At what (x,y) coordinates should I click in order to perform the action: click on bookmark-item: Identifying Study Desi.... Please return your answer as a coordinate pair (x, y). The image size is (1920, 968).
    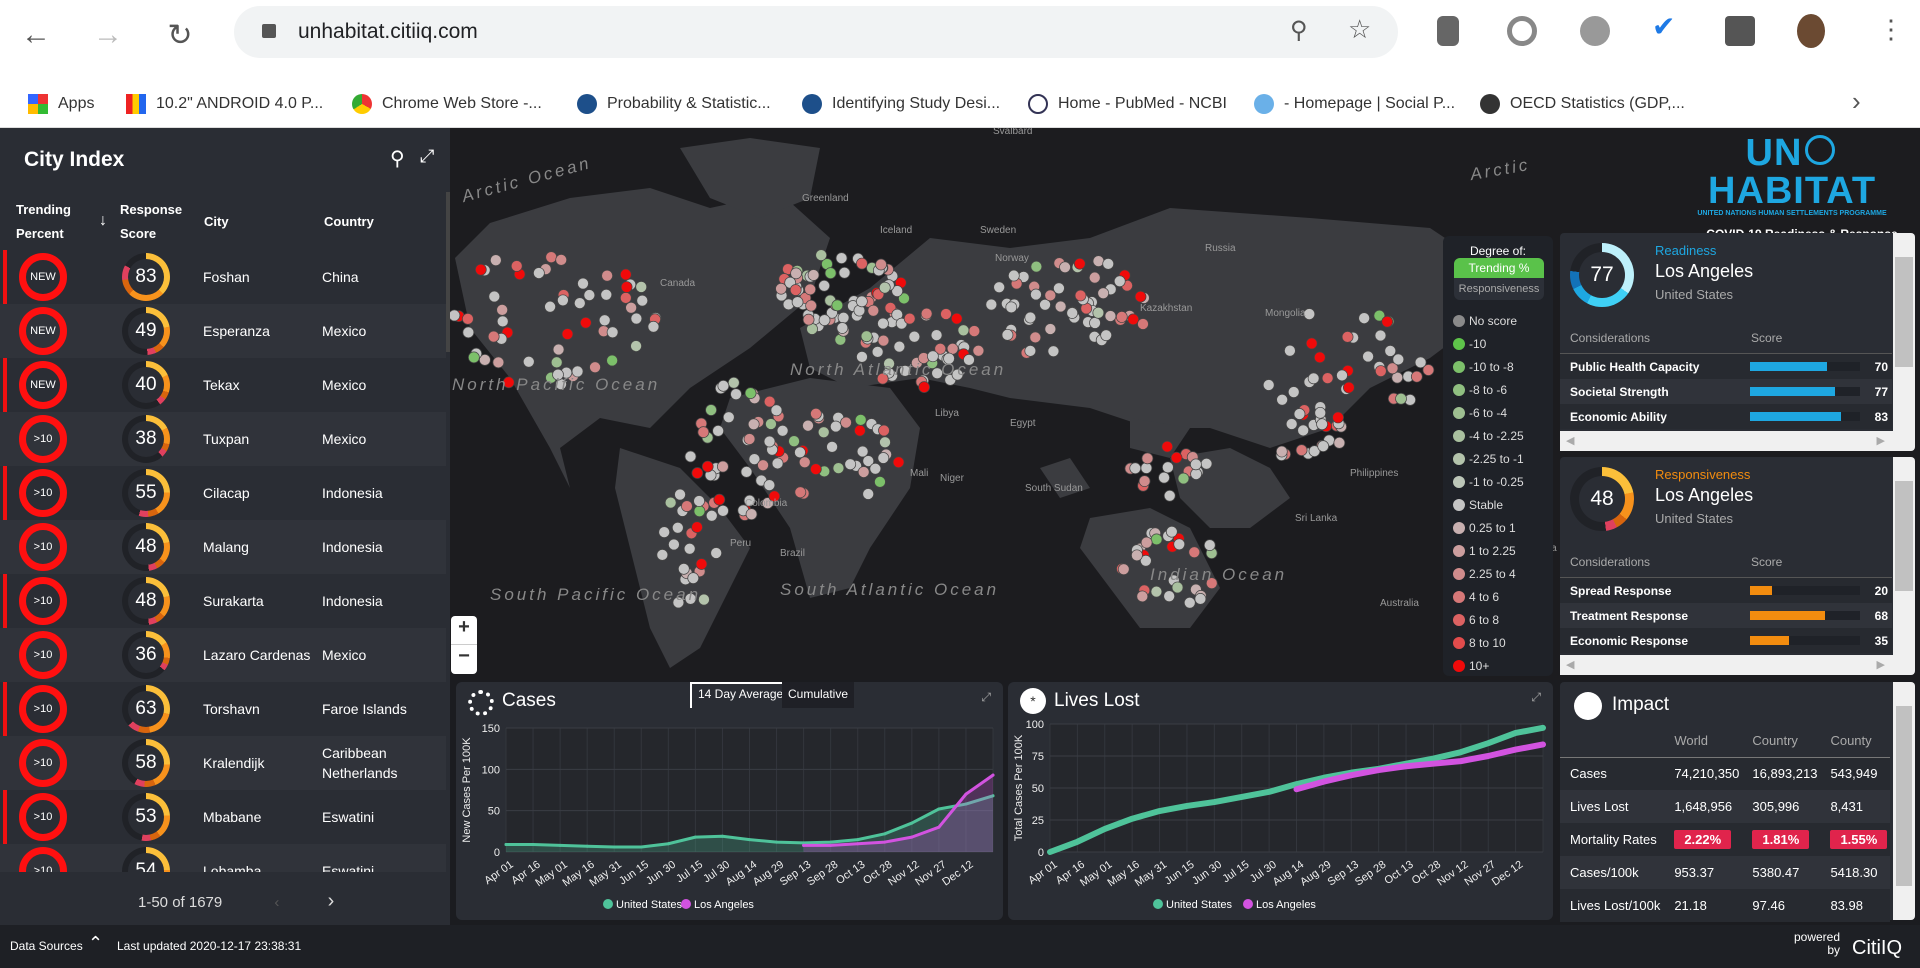
    Looking at the image, I should click on (901, 104).